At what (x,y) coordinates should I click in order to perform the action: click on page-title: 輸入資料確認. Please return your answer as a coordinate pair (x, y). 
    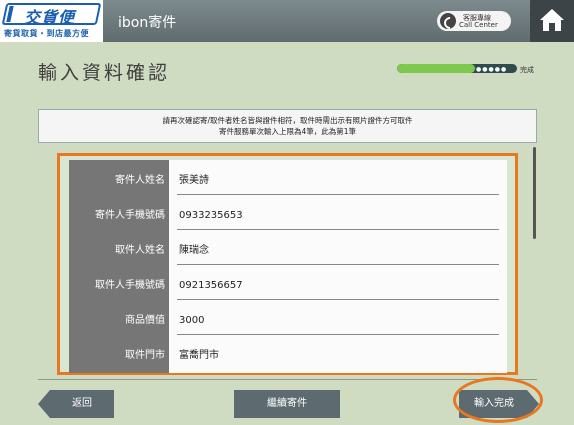
    Looking at the image, I should click on (104, 73).